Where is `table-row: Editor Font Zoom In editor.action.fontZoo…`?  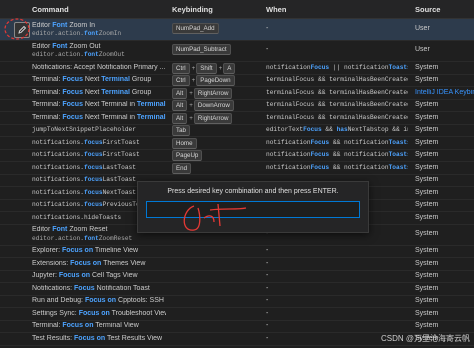 table-row: Editor Font Zoom In editor.action.fontZoo… is located at coordinates (237, 30).